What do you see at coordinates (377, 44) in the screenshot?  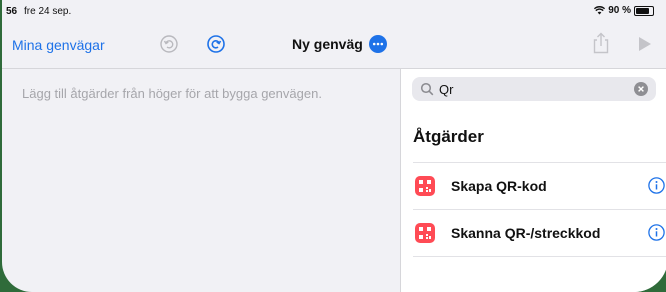 I see `more-icon` at bounding box center [377, 44].